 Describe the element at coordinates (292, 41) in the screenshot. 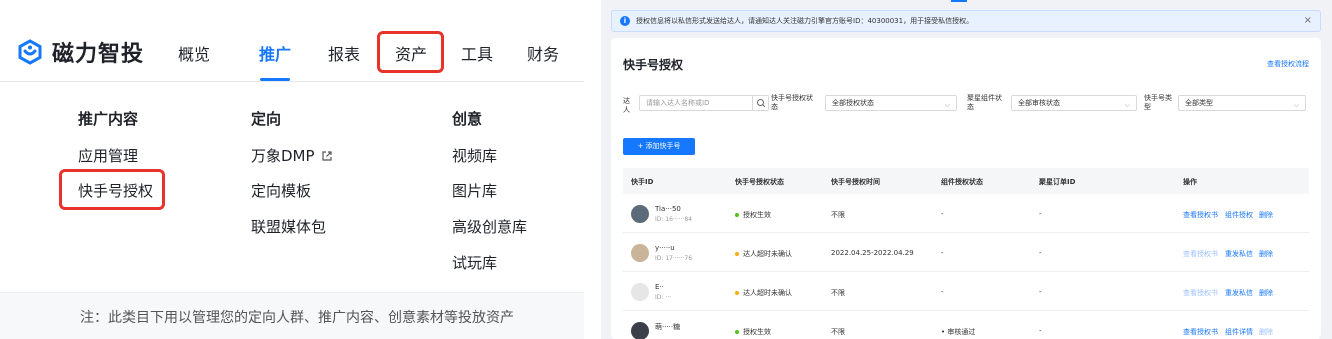

I see `top-nav: 磁力智投 概览 推广 报表 资产 工具 财务` at that location.